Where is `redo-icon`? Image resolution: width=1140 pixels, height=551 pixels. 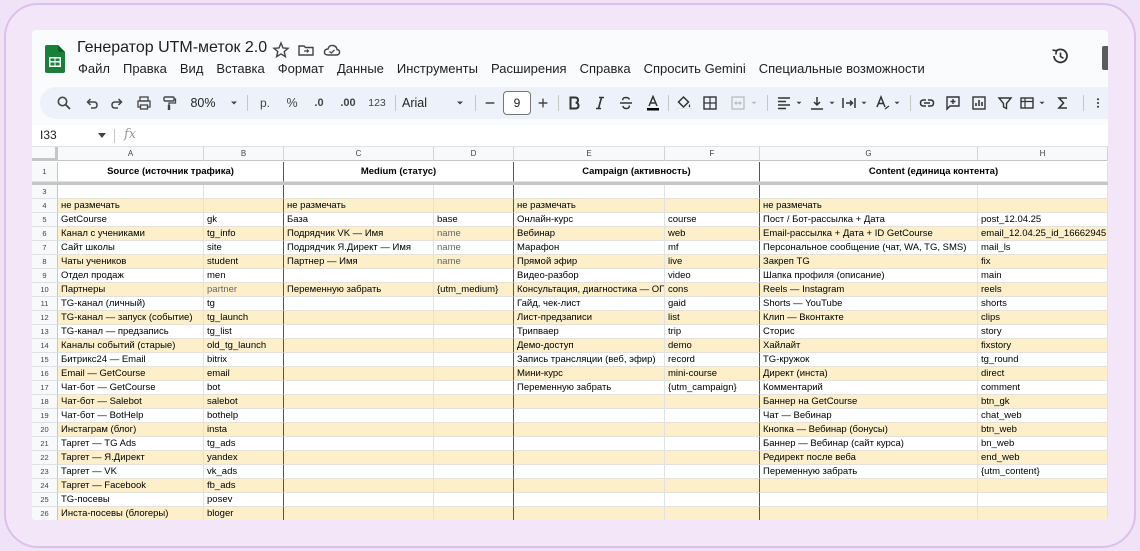 redo-icon is located at coordinates (117, 103).